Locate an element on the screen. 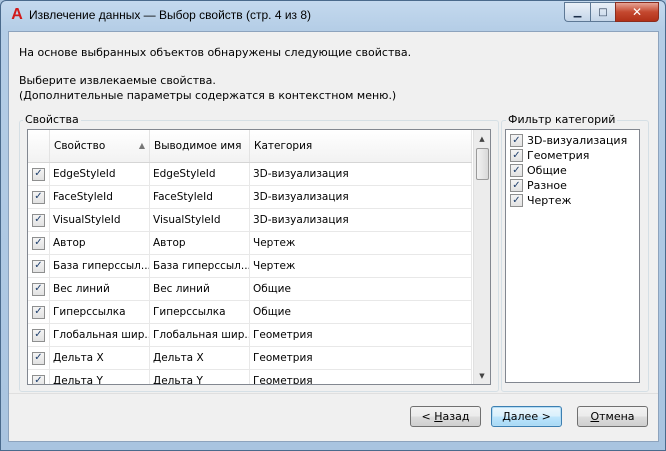 This screenshot has width=666, height=451. table-row: ✓ FaceStyleId FaceStyleId 3D-визуализация is located at coordinates (250, 197).